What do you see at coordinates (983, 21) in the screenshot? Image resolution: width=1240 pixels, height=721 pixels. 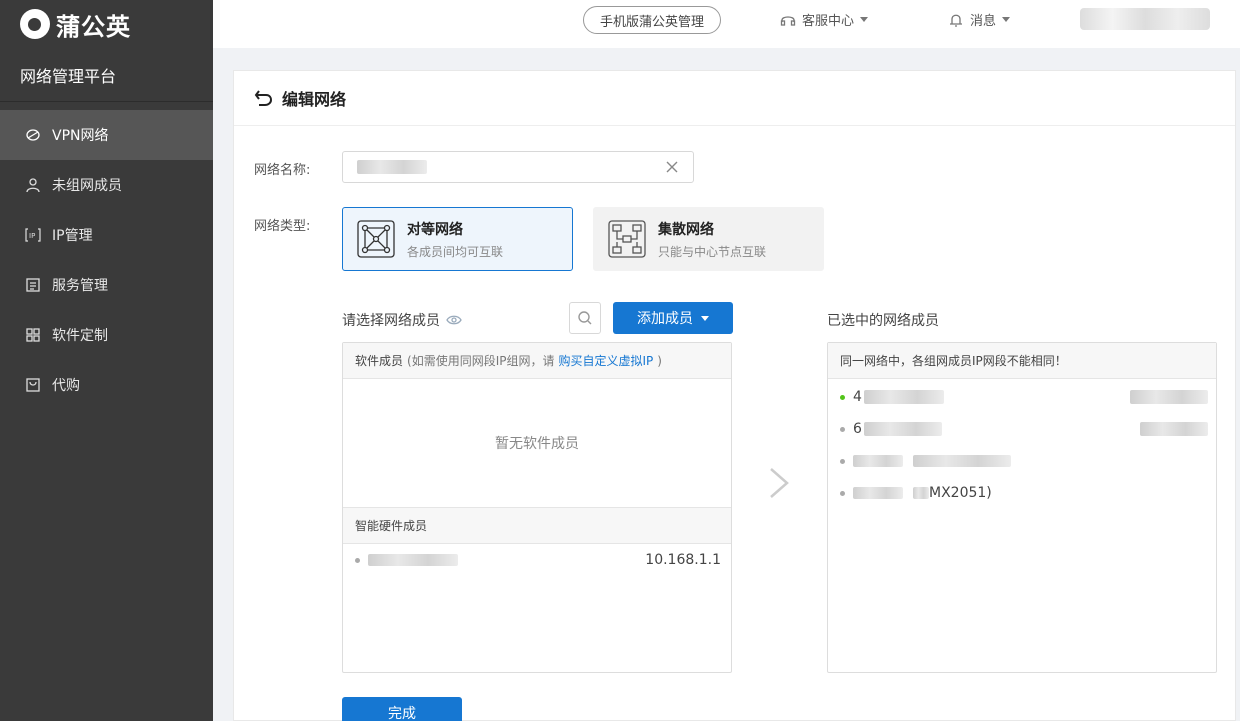 I see `messages-label: 消息` at bounding box center [983, 21].